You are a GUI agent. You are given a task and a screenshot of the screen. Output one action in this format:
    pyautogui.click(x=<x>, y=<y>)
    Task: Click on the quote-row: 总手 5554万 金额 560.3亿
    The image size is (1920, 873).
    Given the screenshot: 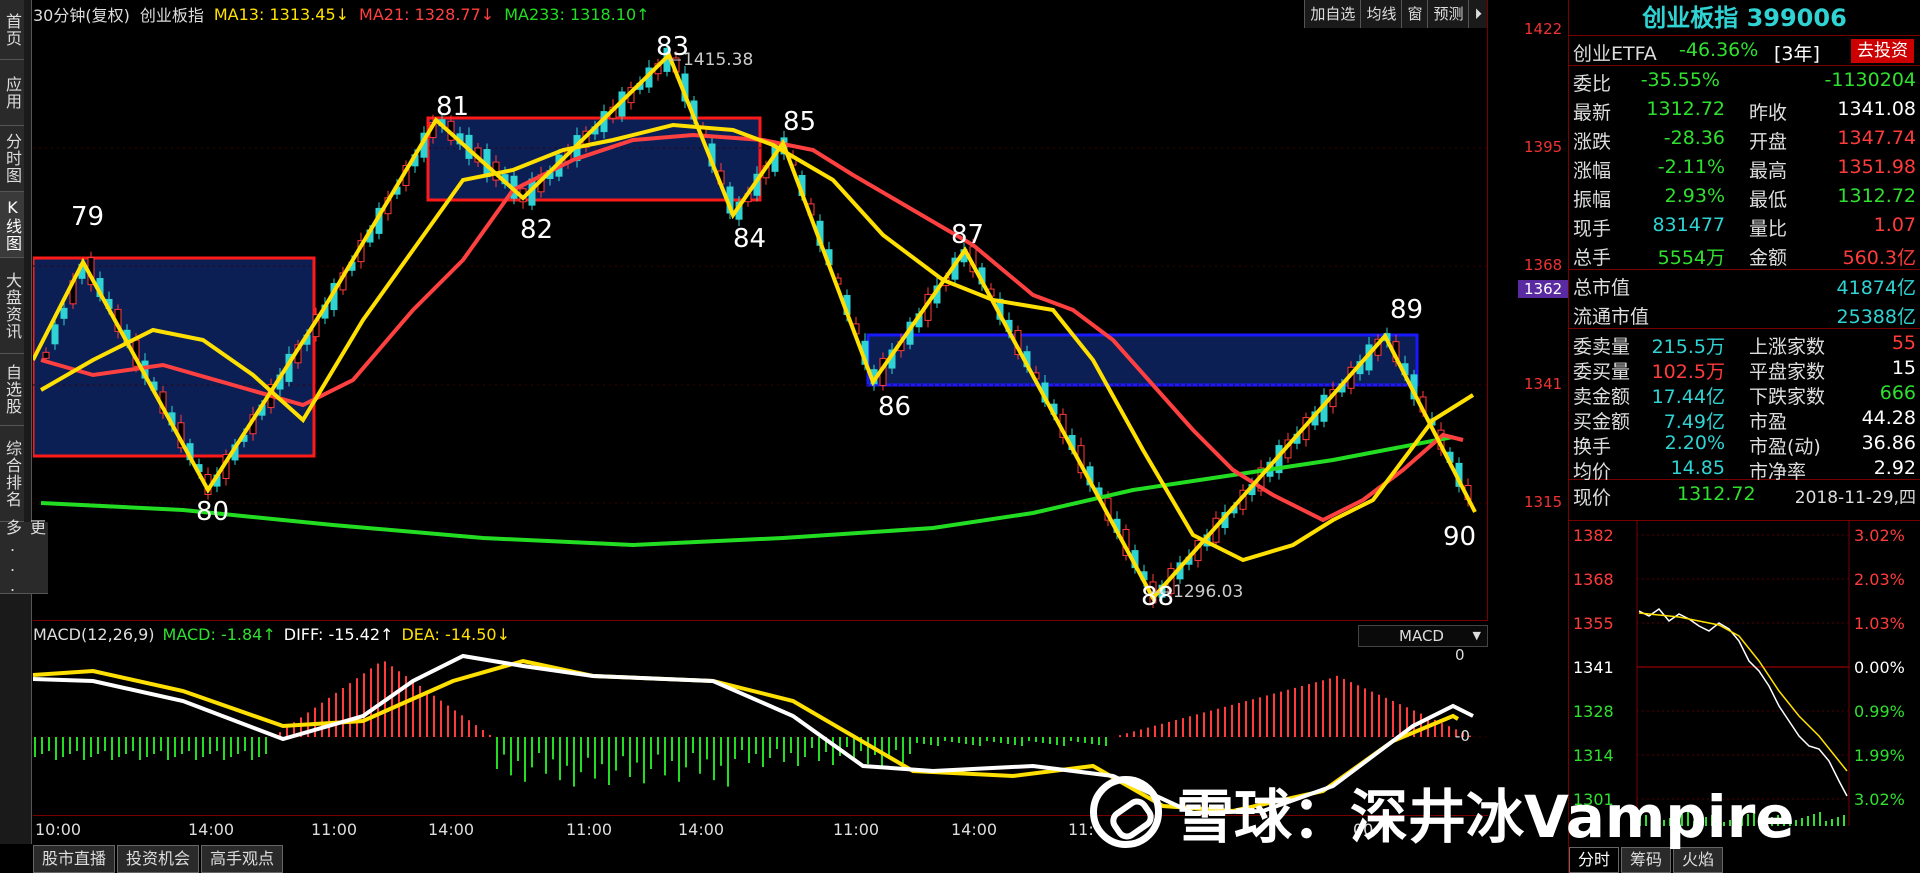 What is the action you would take?
    pyautogui.click(x=1744, y=254)
    